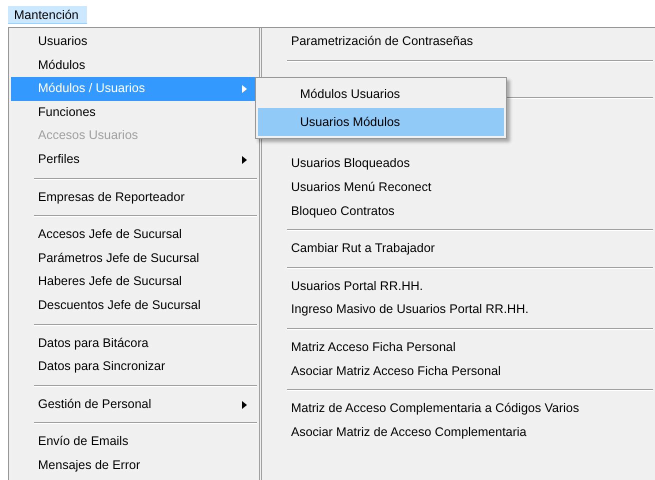  What do you see at coordinates (134, 198) in the screenshot?
I see `menu-item: Empresas de Reporteador` at bounding box center [134, 198].